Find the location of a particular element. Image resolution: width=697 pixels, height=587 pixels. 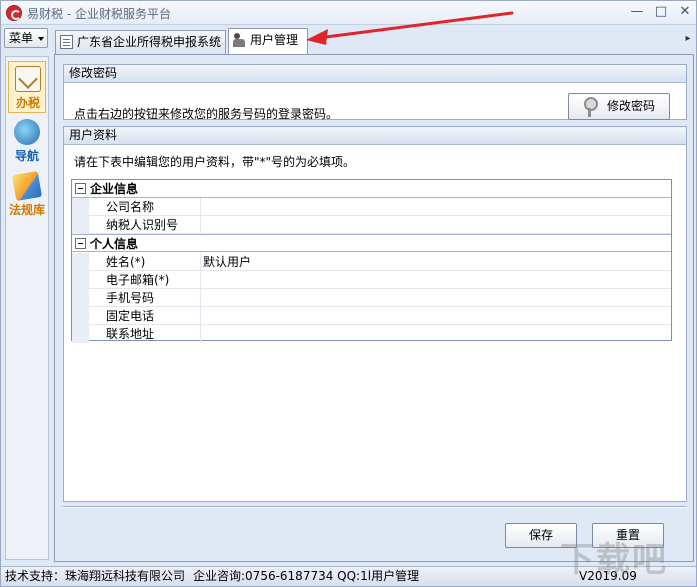

property-name: 固定电话 is located at coordinates (145, 316).